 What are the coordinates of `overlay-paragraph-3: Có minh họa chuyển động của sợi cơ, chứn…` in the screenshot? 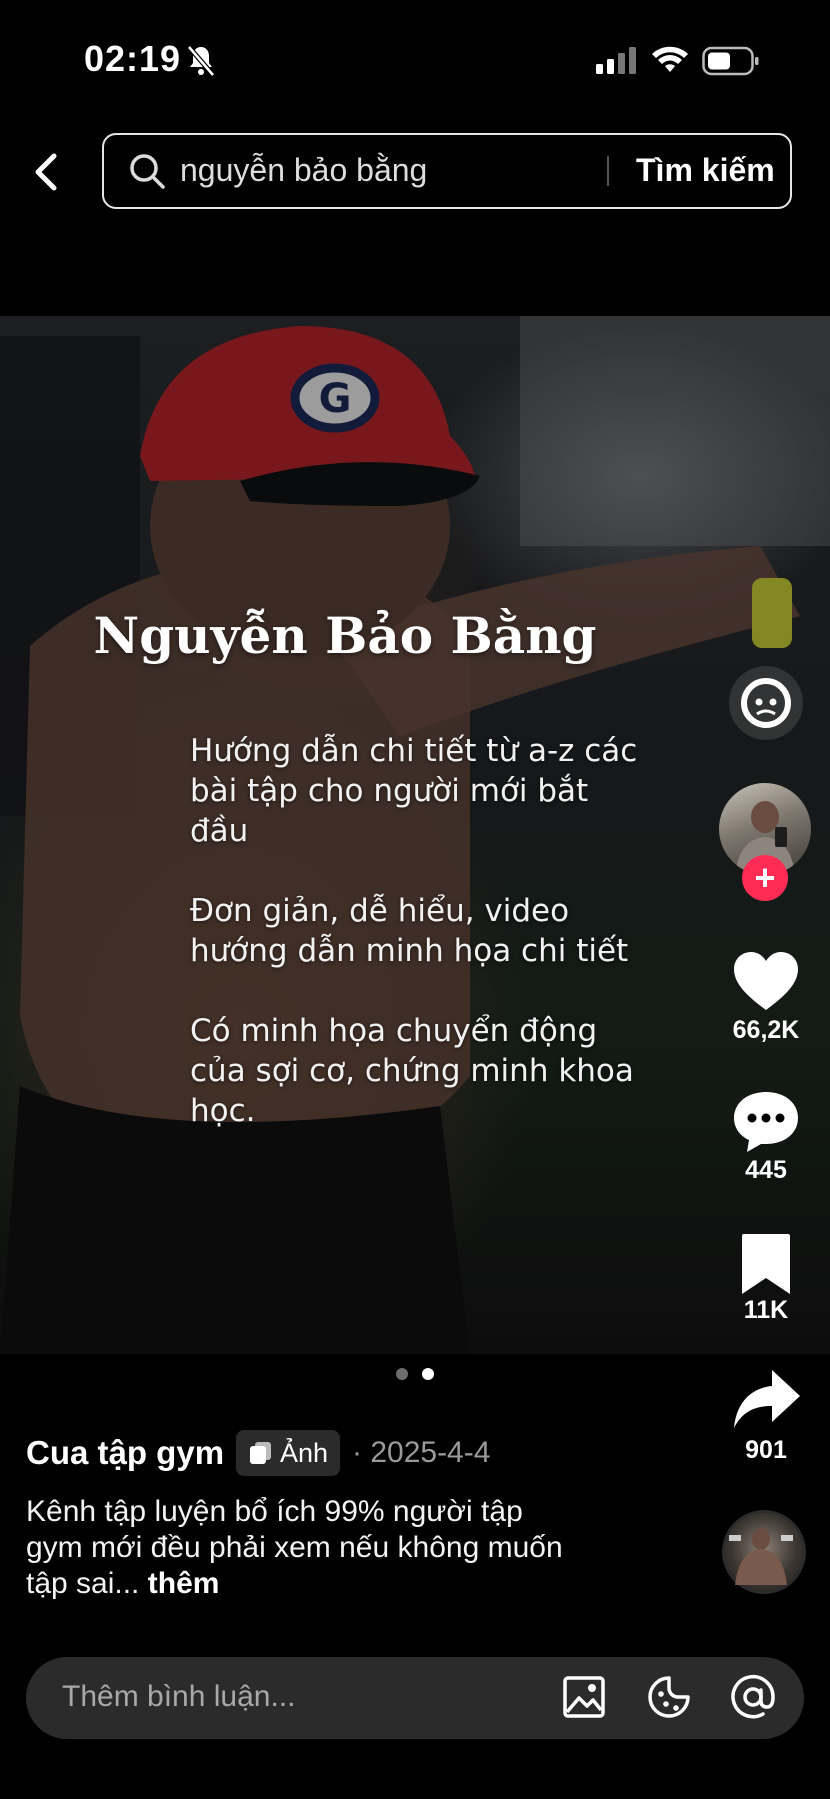 It's located at (420, 1071).